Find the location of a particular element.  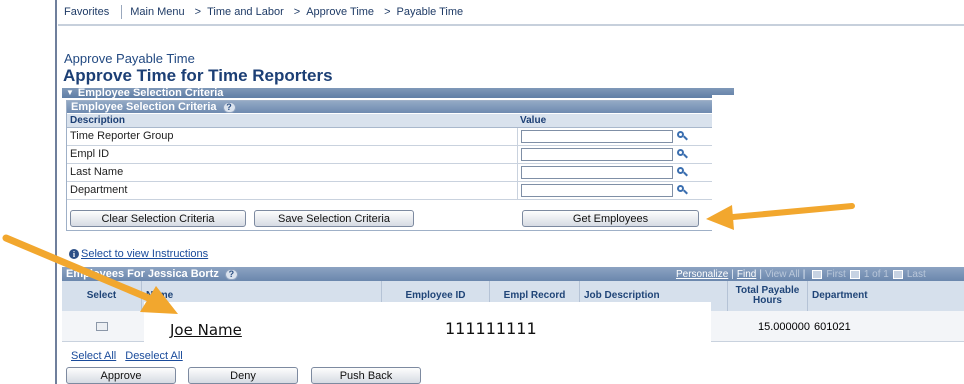

employee-id-cell: 111111111 is located at coordinates (491, 328).